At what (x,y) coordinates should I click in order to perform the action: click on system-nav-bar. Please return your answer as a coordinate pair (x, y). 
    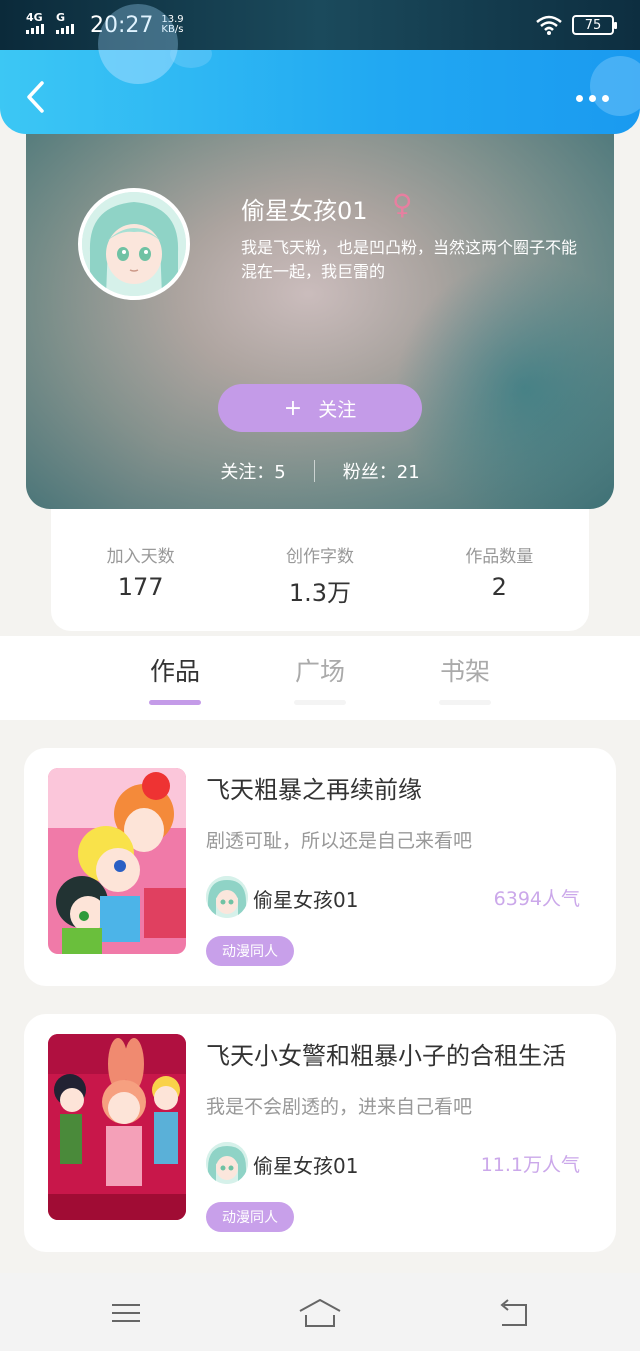
    Looking at the image, I should click on (320, 1312).